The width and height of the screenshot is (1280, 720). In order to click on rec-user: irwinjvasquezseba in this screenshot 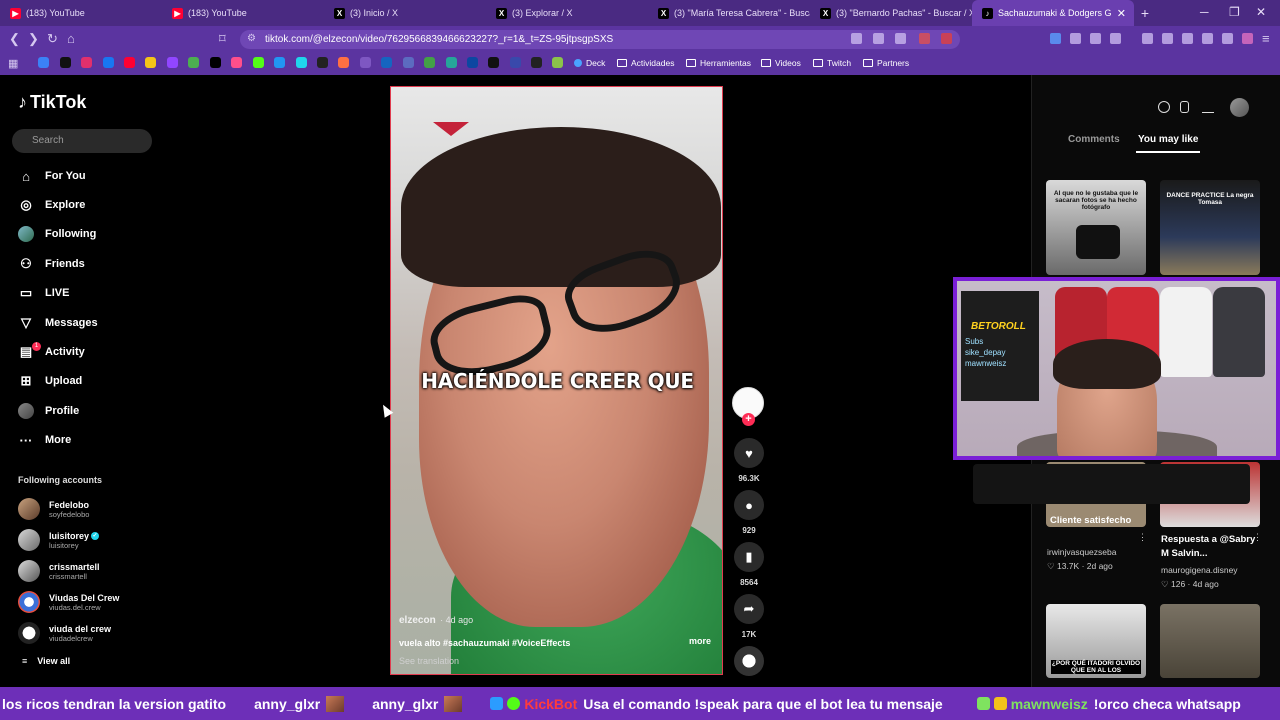, I will do `click(1081, 552)`.